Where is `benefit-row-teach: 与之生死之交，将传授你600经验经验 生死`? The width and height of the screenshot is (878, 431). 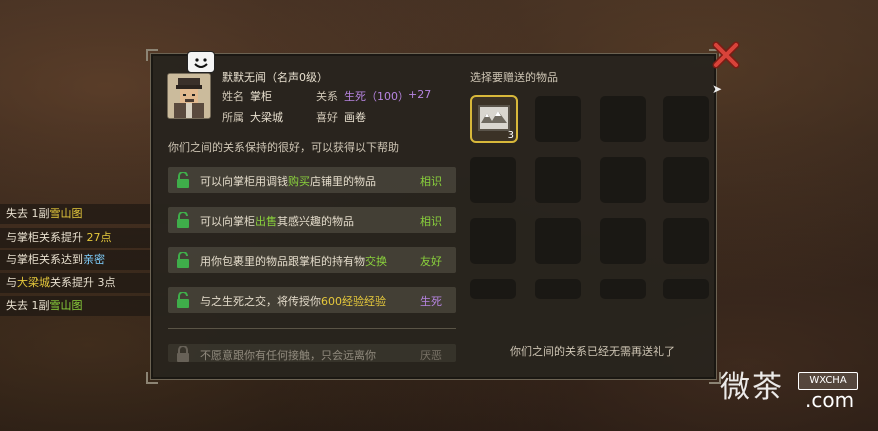 benefit-row-teach: 与之生死之交，将传授你600经验经验 生死 is located at coordinates (312, 300).